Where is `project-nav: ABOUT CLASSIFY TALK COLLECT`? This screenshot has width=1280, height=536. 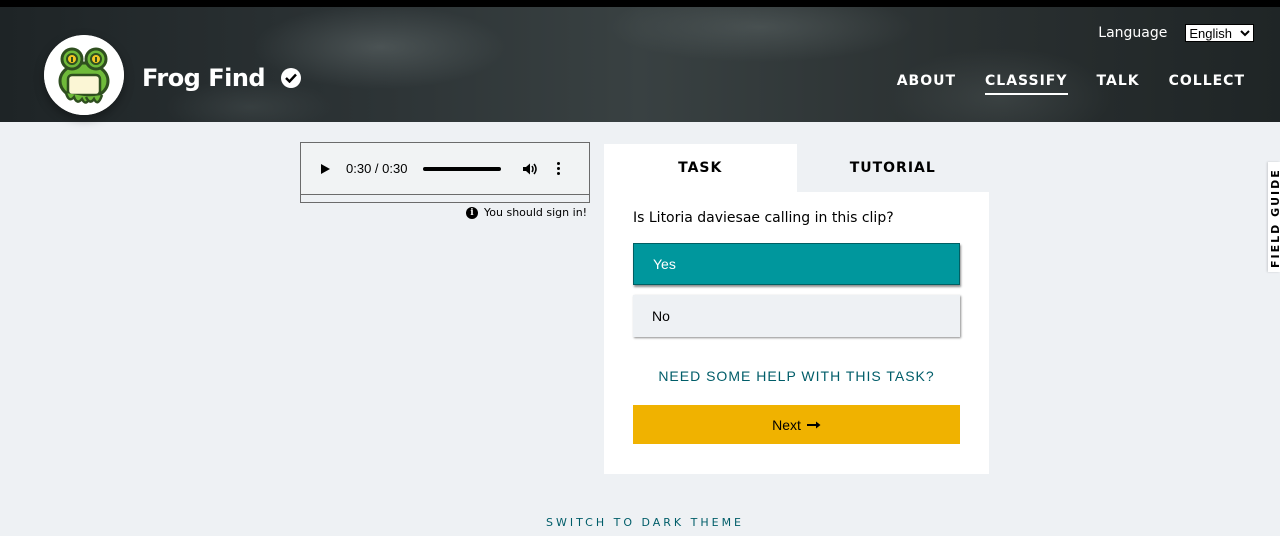 project-nav: ABOUT CLASSIFY TALK COLLECT is located at coordinates (1056, 84).